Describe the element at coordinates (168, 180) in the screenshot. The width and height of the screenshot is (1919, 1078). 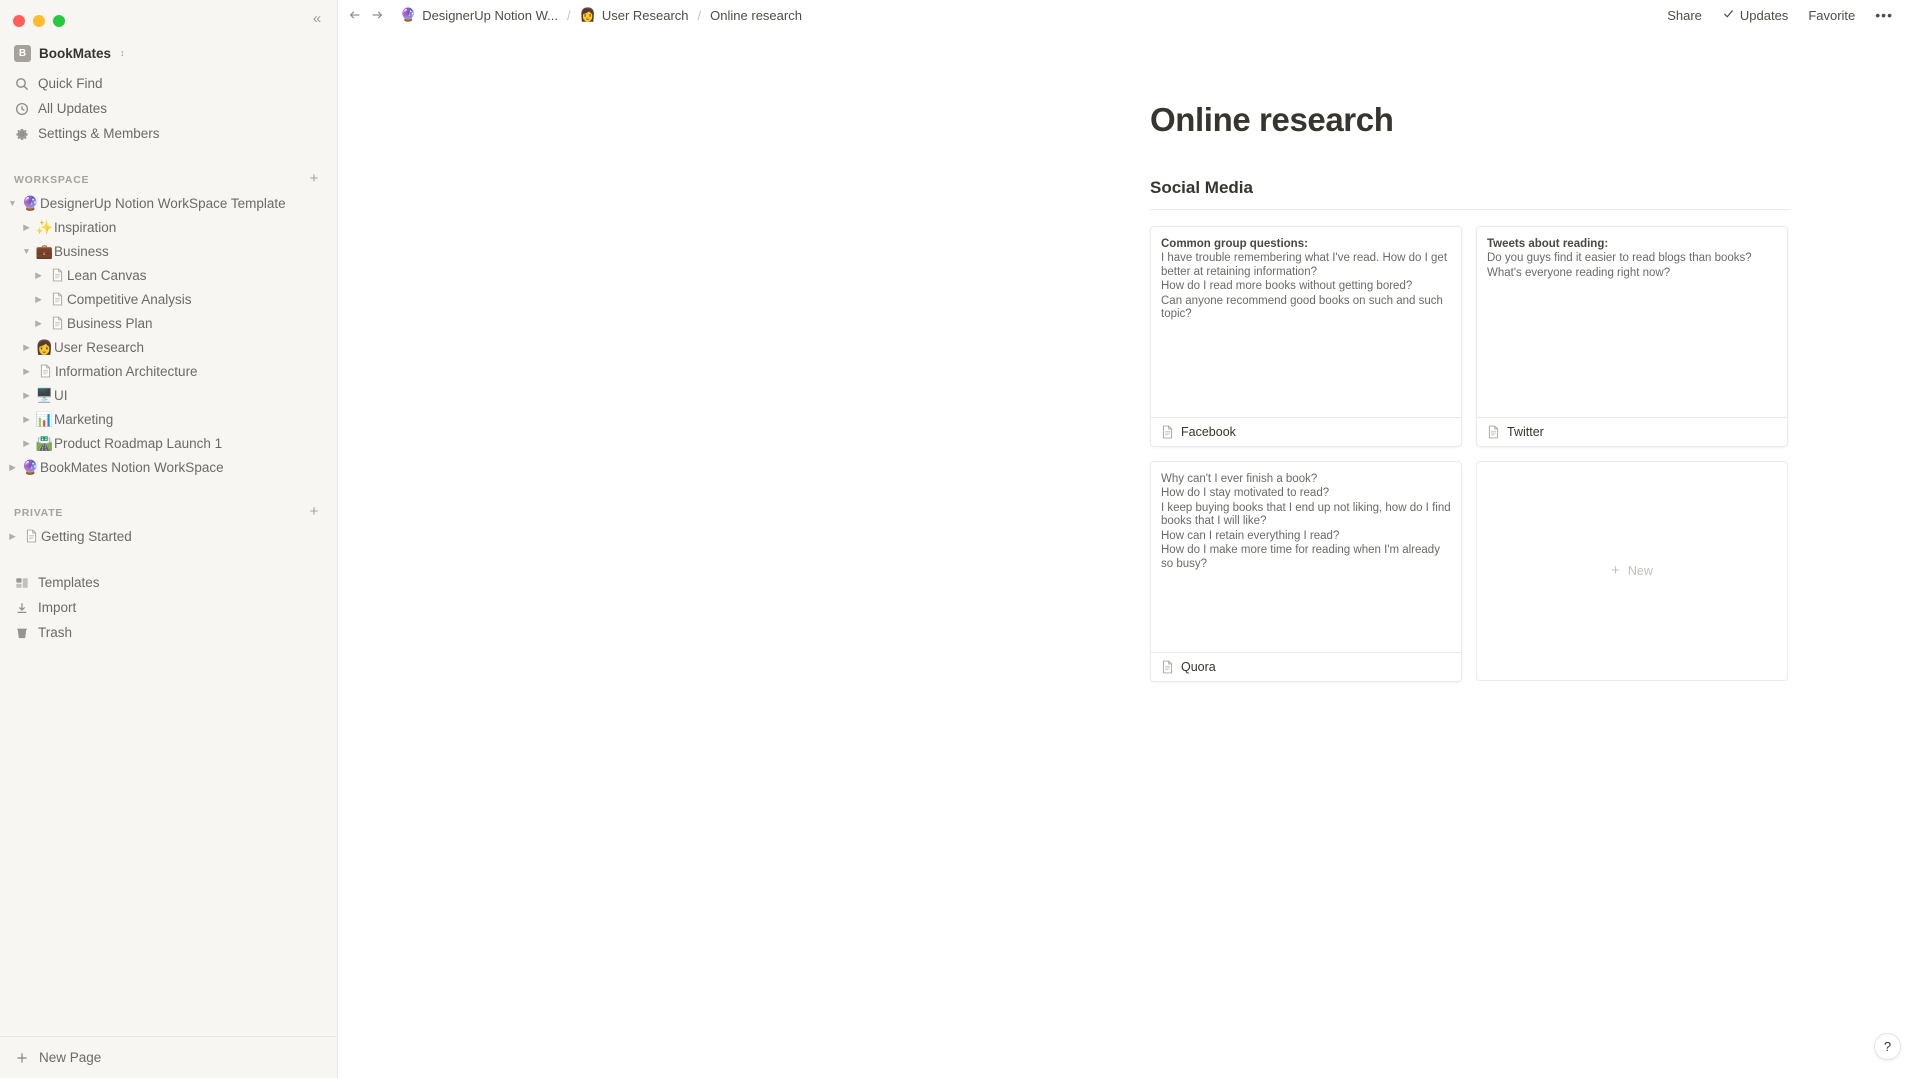
I see `workspace-section-header: WORKSPACE +` at that location.